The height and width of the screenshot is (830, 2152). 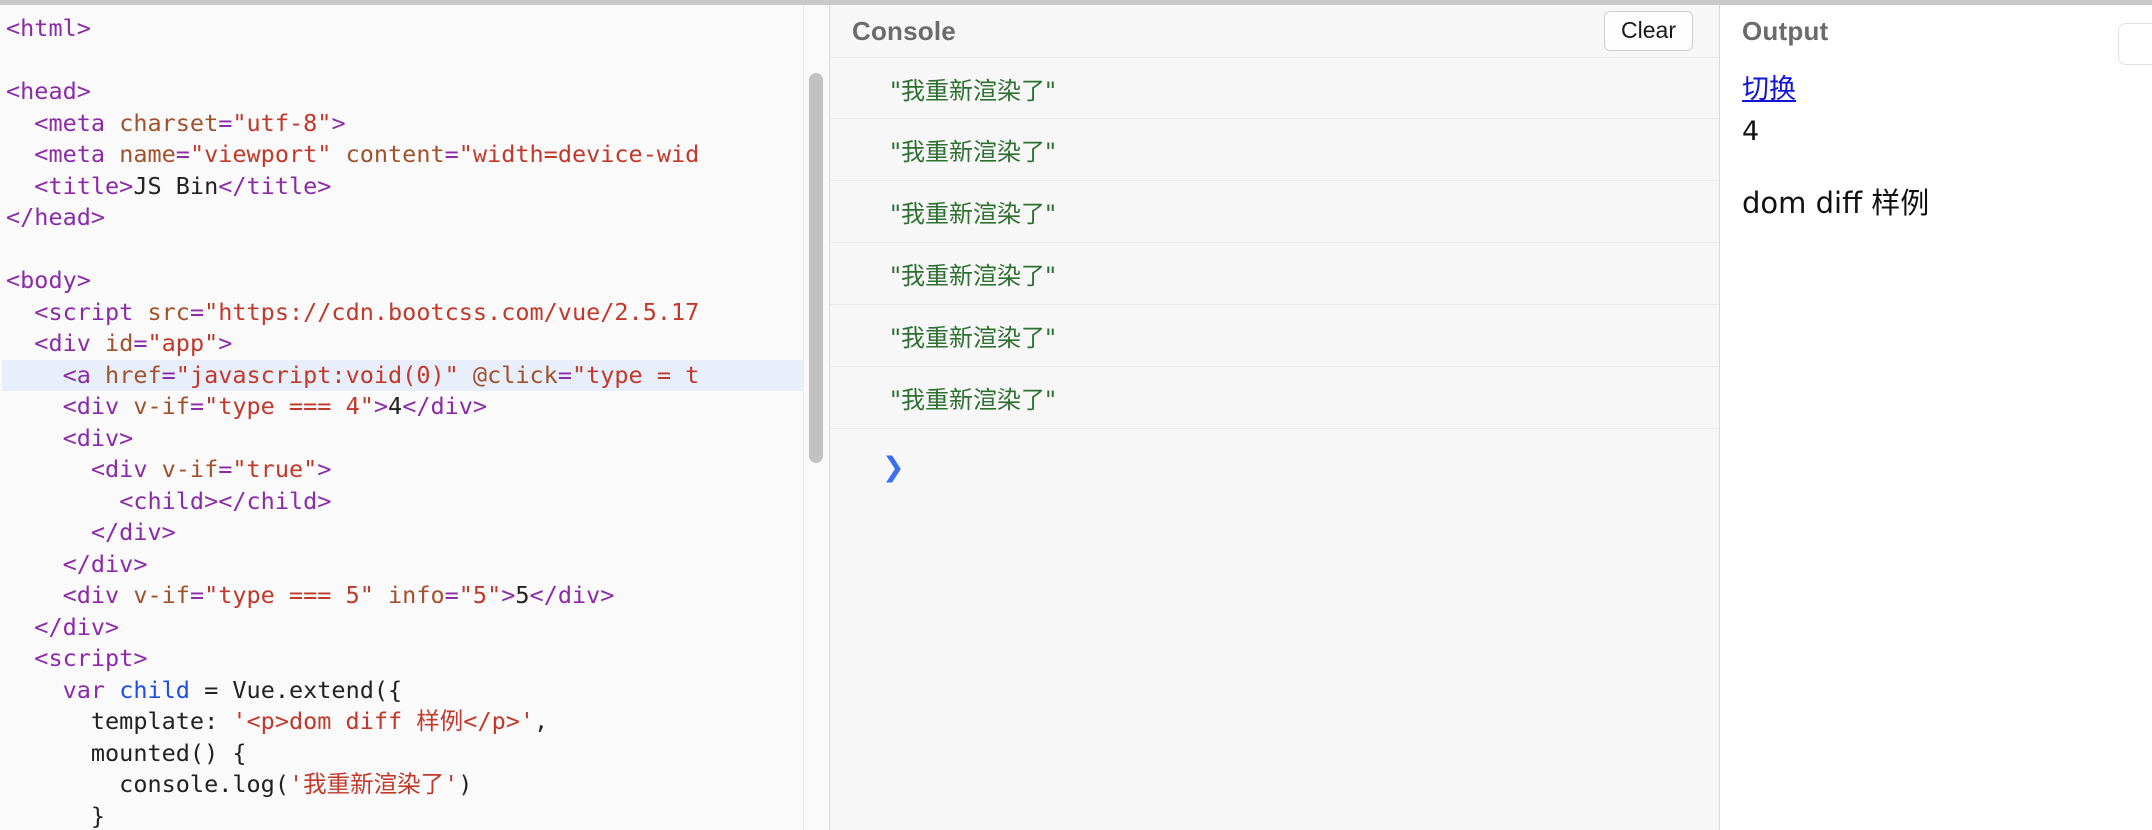 I want to click on code-line: <div>, so click(x=415, y=439).